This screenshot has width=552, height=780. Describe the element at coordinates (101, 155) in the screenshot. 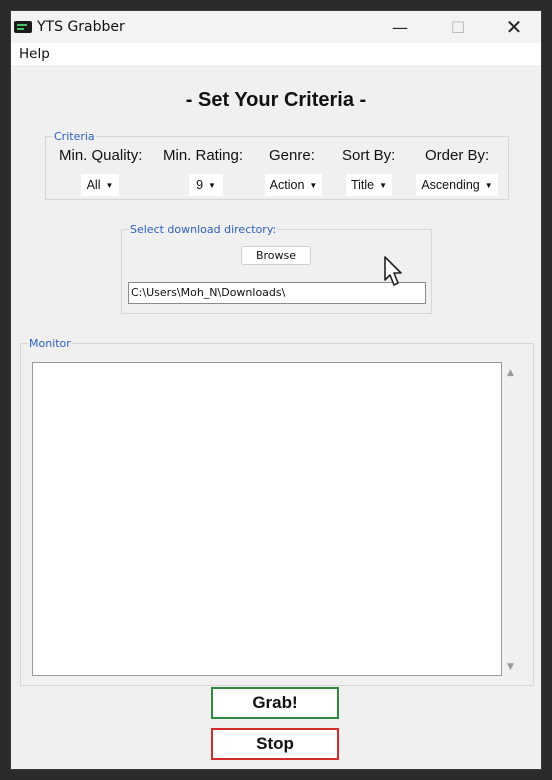

I see `min-quality-label: Min. Quality:` at that location.